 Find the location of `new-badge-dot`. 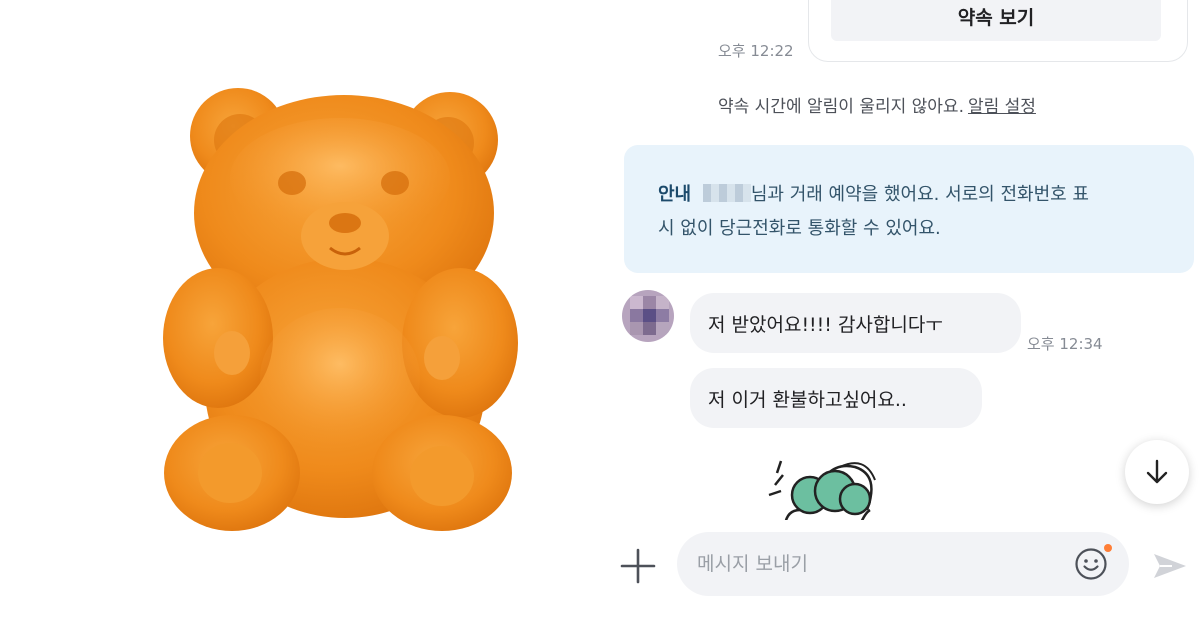

new-badge-dot is located at coordinates (1108, 548).